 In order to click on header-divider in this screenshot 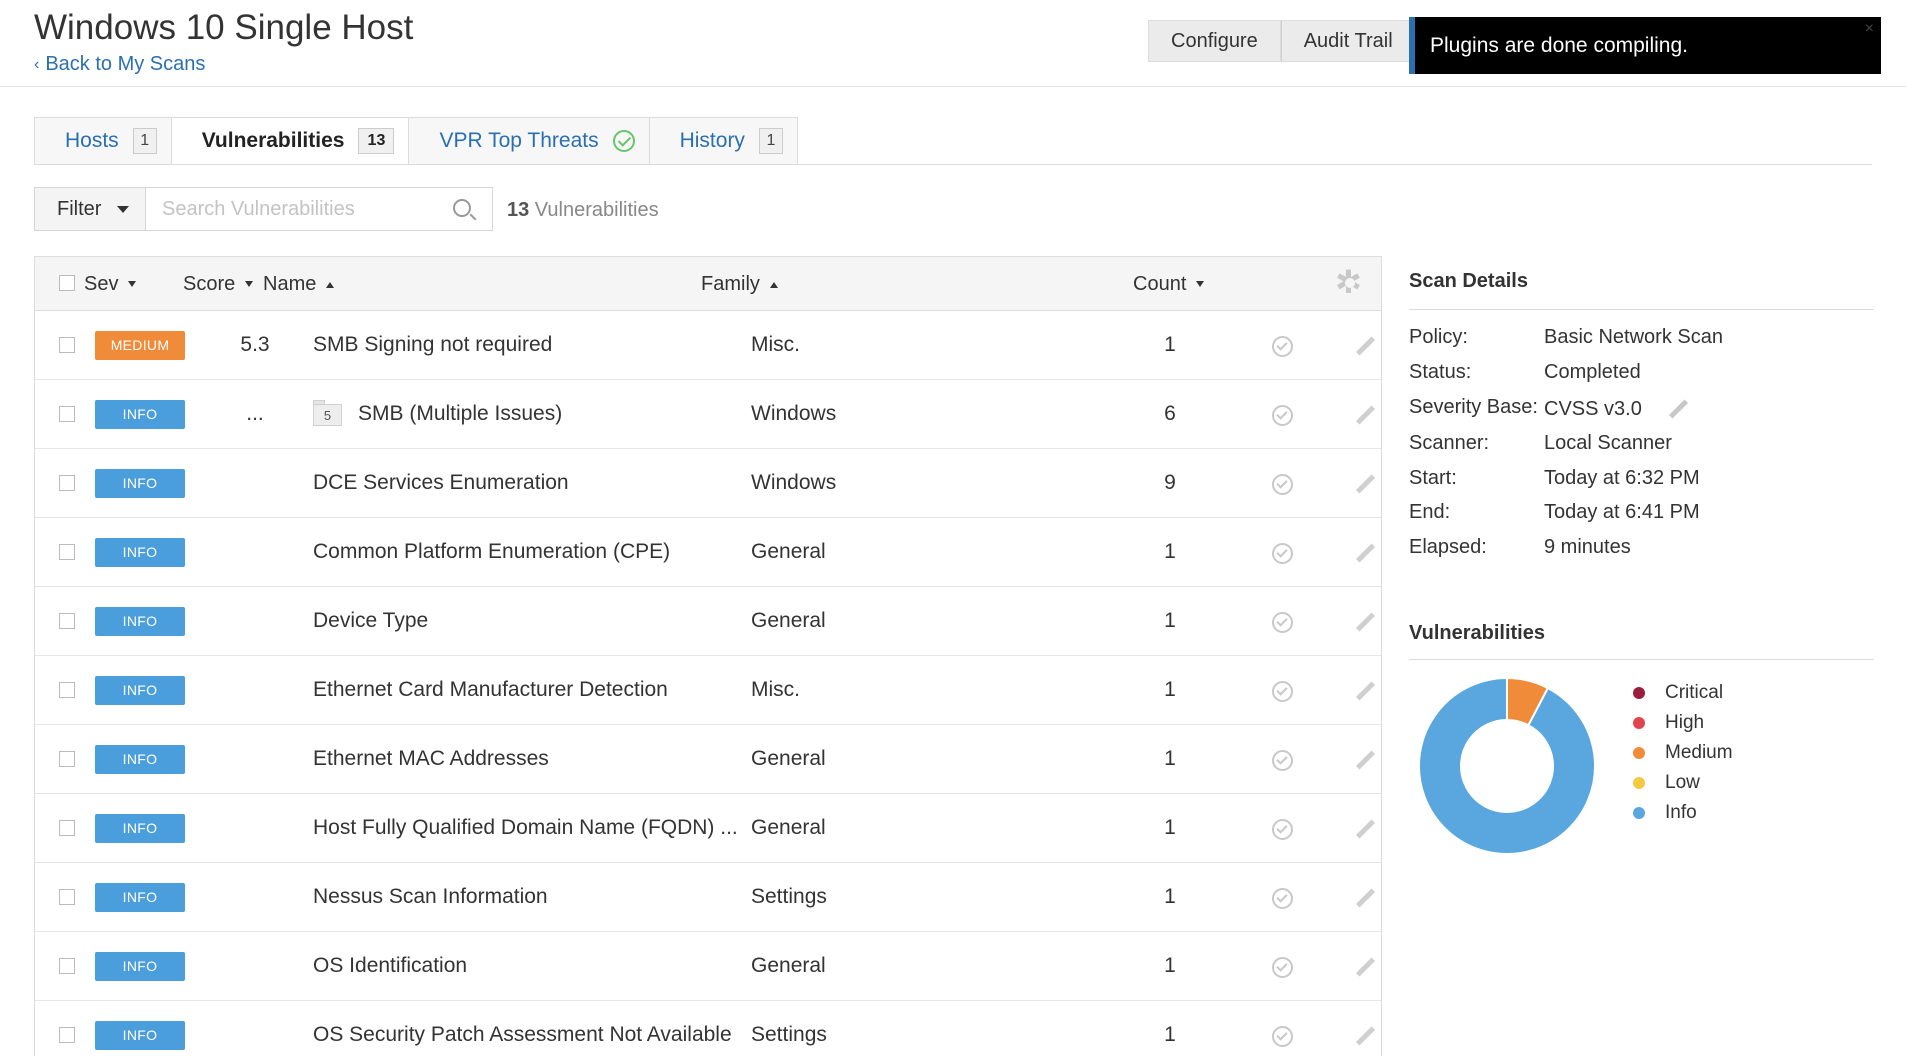, I will do `click(953, 86)`.